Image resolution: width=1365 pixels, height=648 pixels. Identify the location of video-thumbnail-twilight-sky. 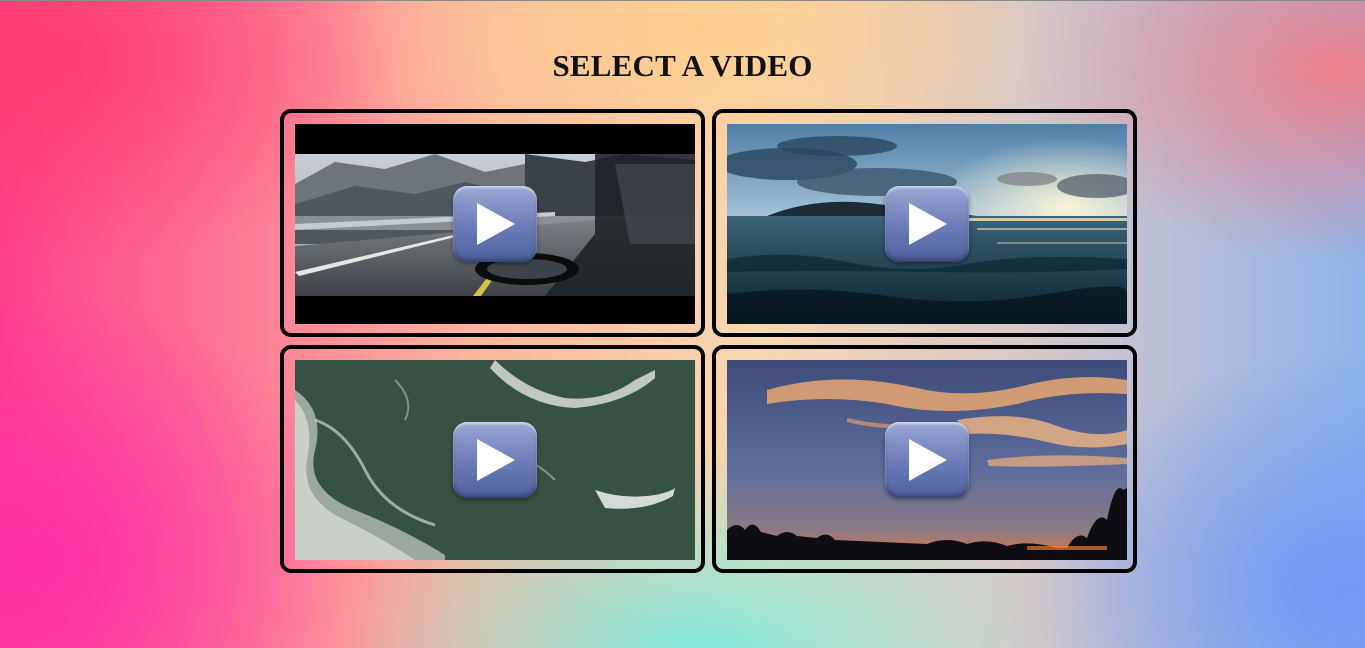
(927, 460).